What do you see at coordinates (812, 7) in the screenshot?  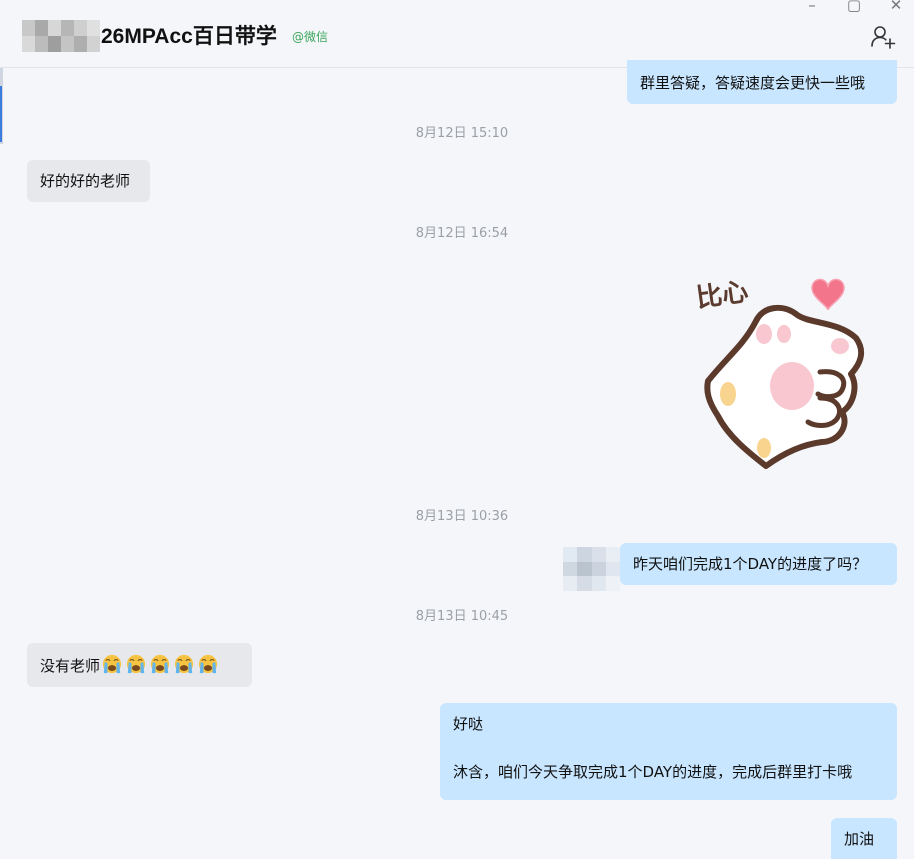 I see `minimize-icon: –` at bounding box center [812, 7].